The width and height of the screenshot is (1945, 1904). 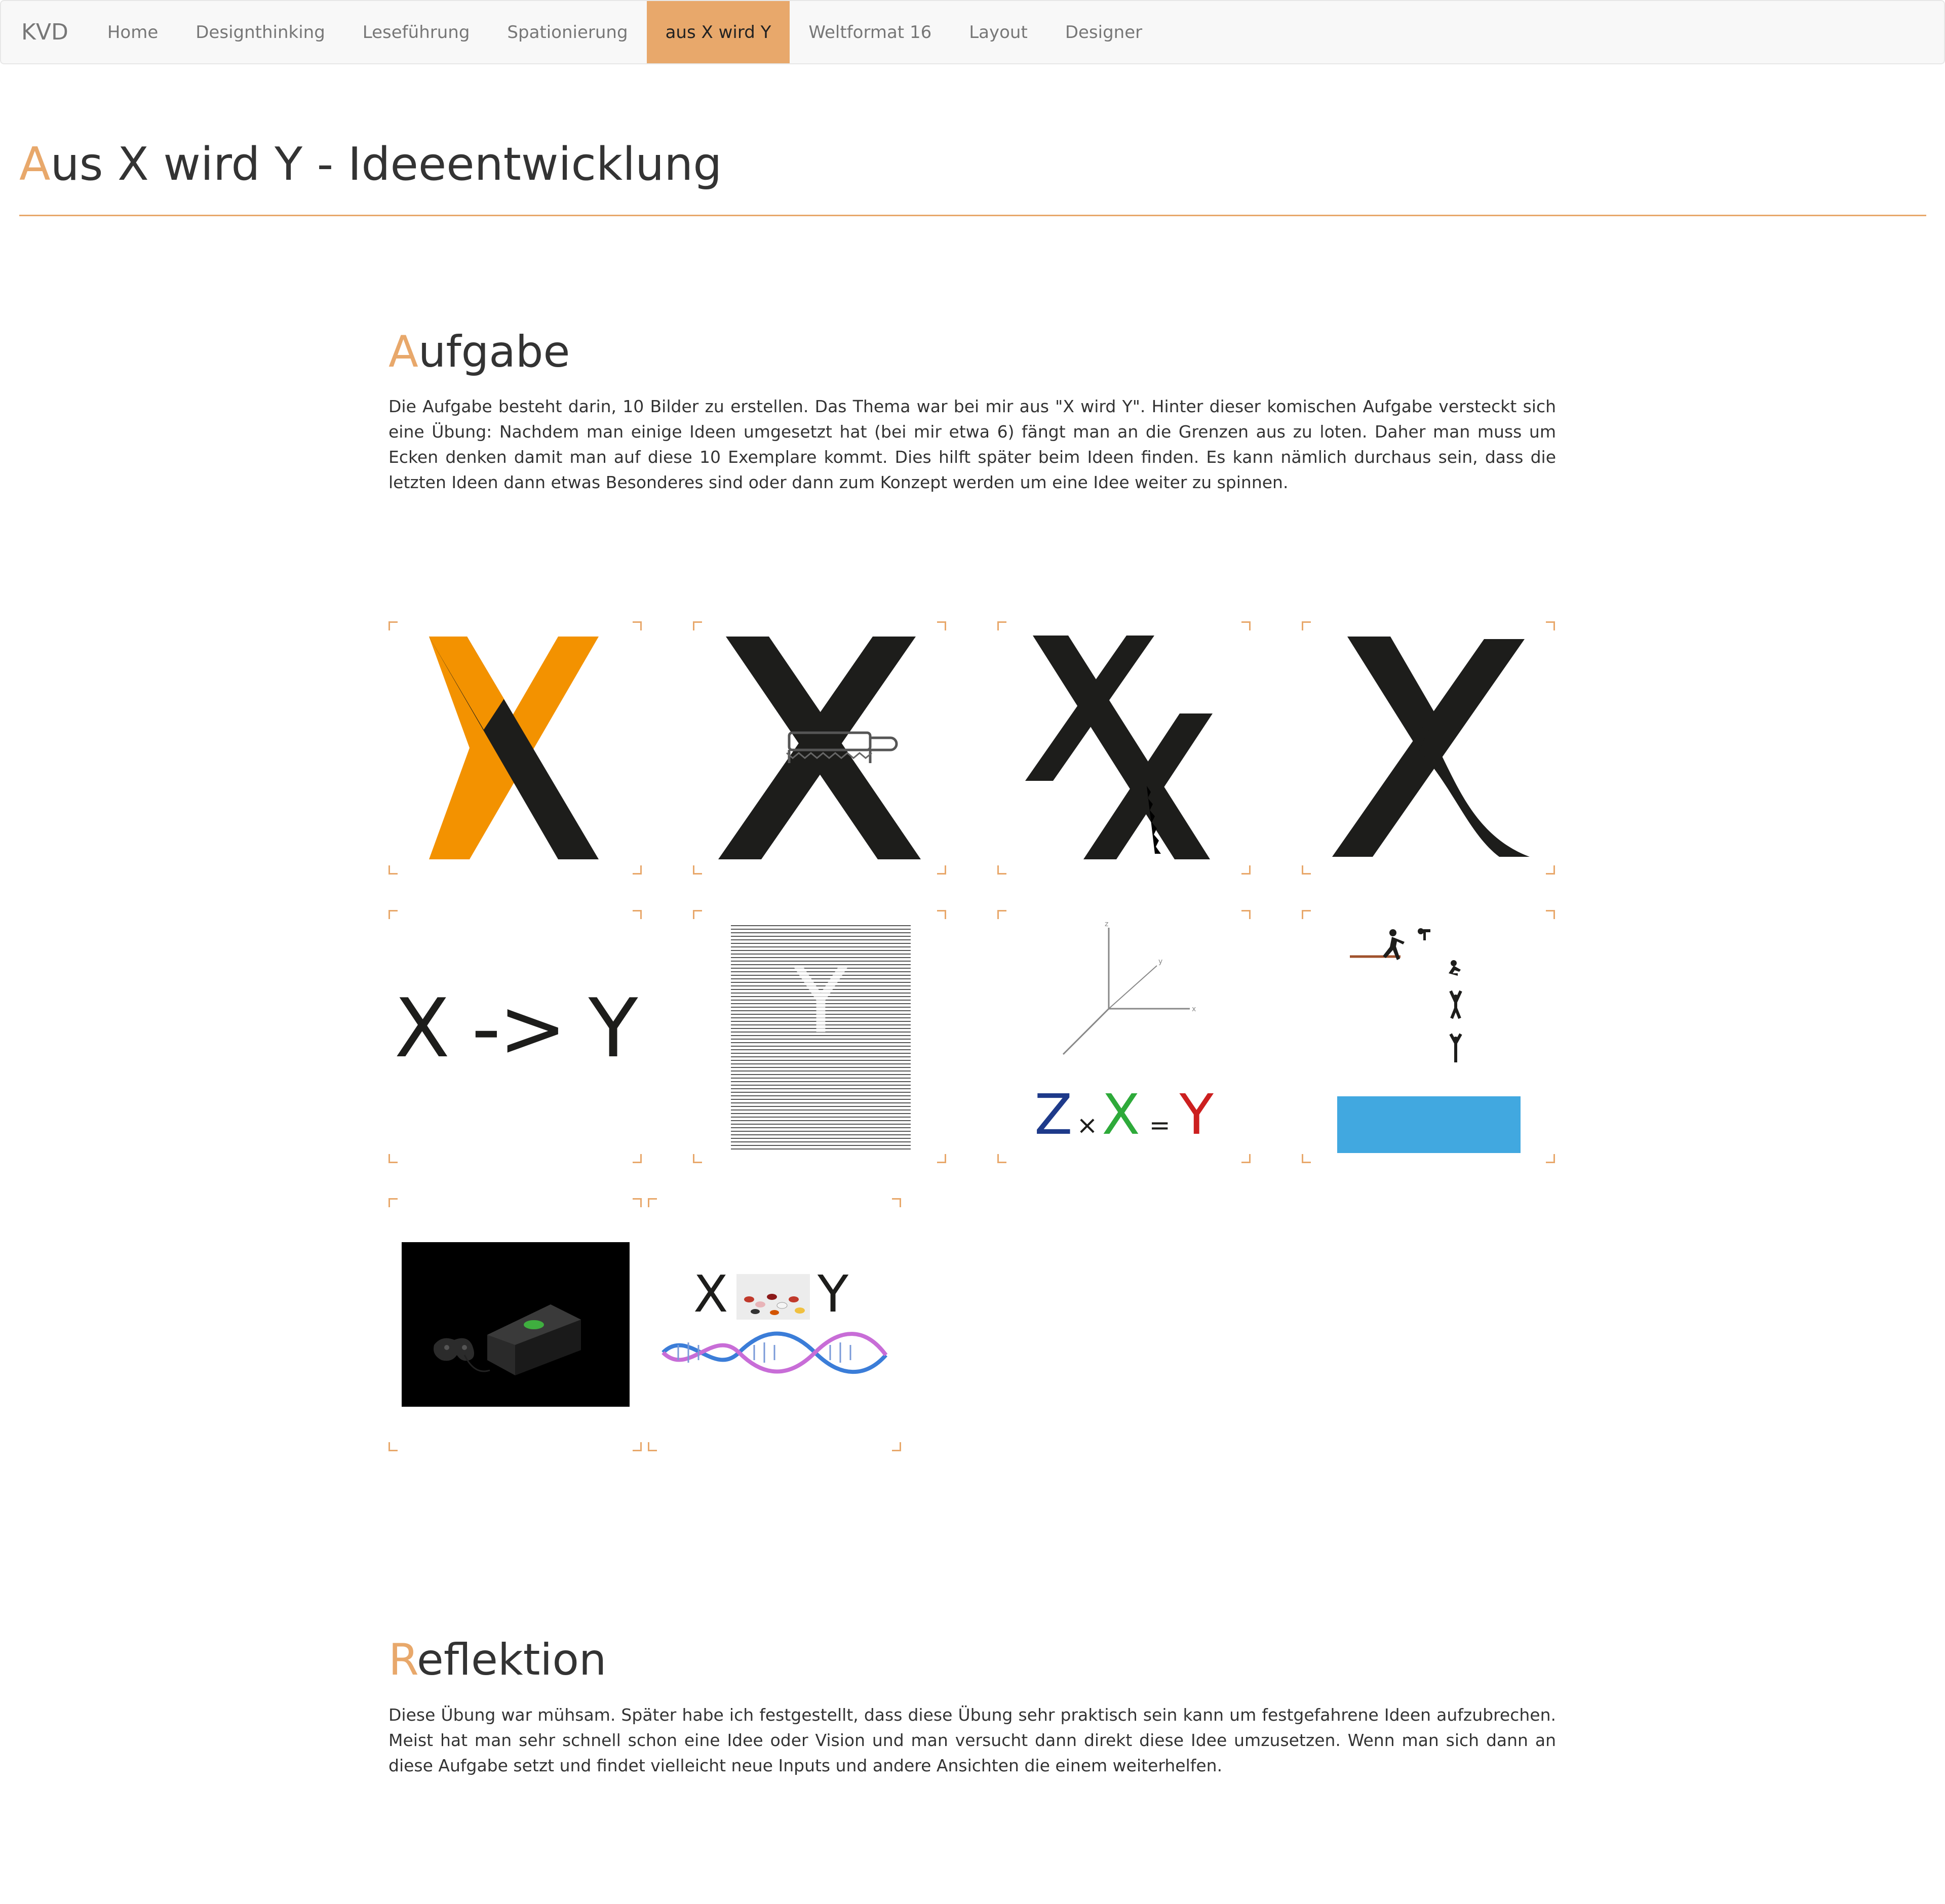 What do you see at coordinates (718, 32) in the screenshot?
I see `nav-item-aus-x-wird-y: aus X wird Y` at bounding box center [718, 32].